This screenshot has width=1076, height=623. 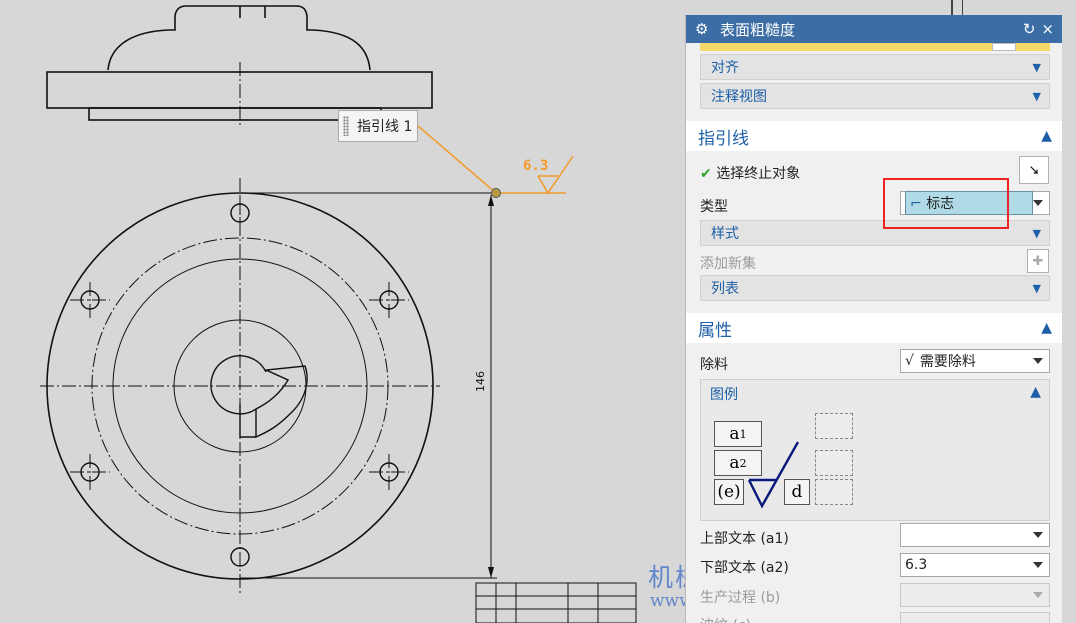 What do you see at coordinates (875, 96) in the screenshot?
I see `group-annotation-view: 注释视图 ▼` at bounding box center [875, 96].